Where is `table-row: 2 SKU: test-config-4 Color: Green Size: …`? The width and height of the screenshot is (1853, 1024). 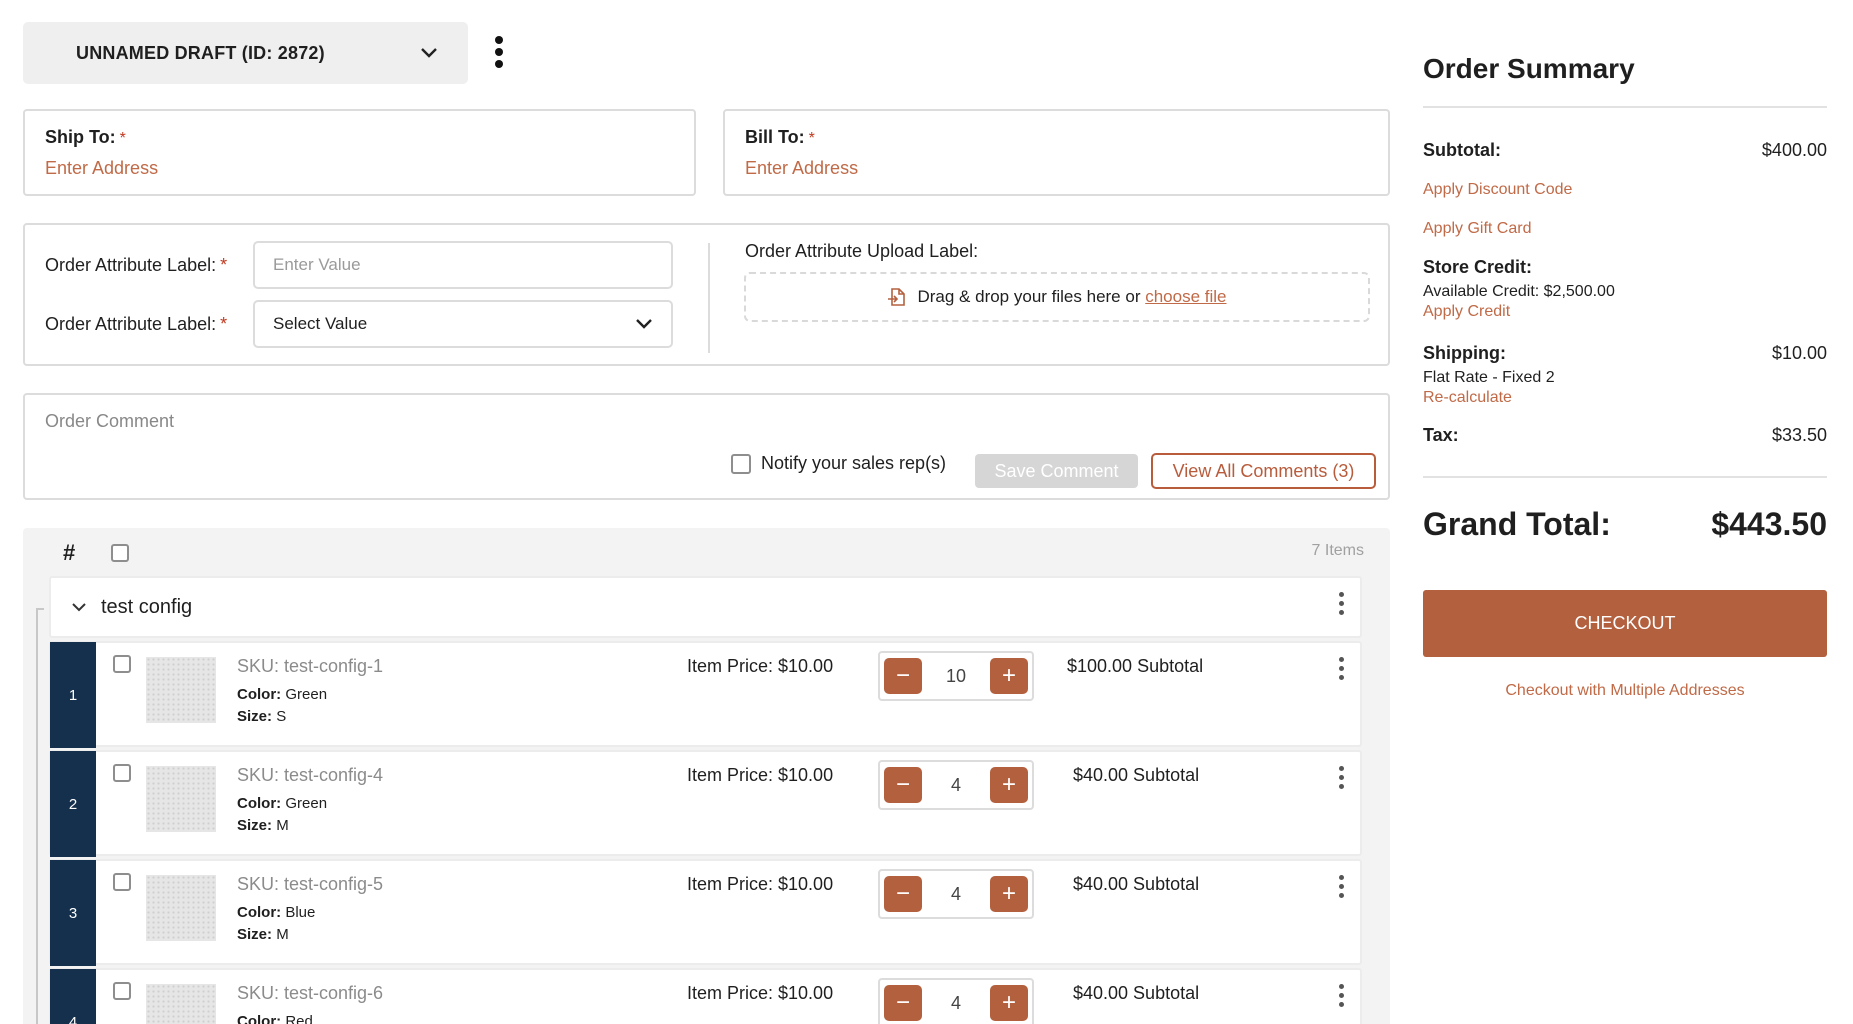
table-row: 2 SKU: test-config-4 Color: Green Size: … is located at coordinates (705, 803).